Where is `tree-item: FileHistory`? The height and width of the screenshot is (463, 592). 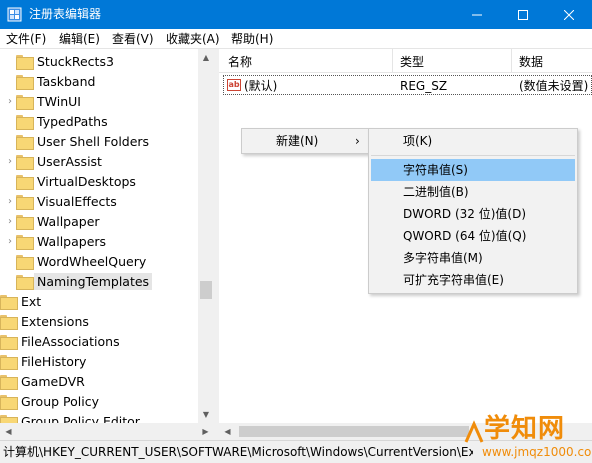 tree-item: FileHistory is located at coordinates (43, 361).